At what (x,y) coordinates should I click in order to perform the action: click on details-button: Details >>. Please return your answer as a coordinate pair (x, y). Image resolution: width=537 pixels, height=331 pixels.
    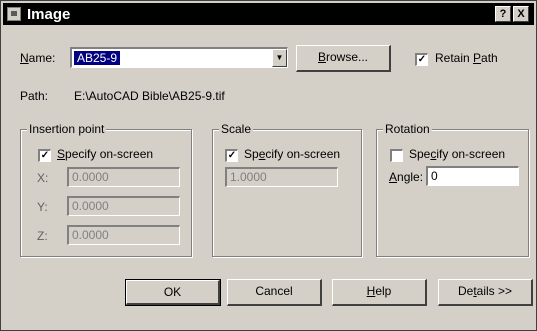
    Looking at the image, I should click on (485, 292).